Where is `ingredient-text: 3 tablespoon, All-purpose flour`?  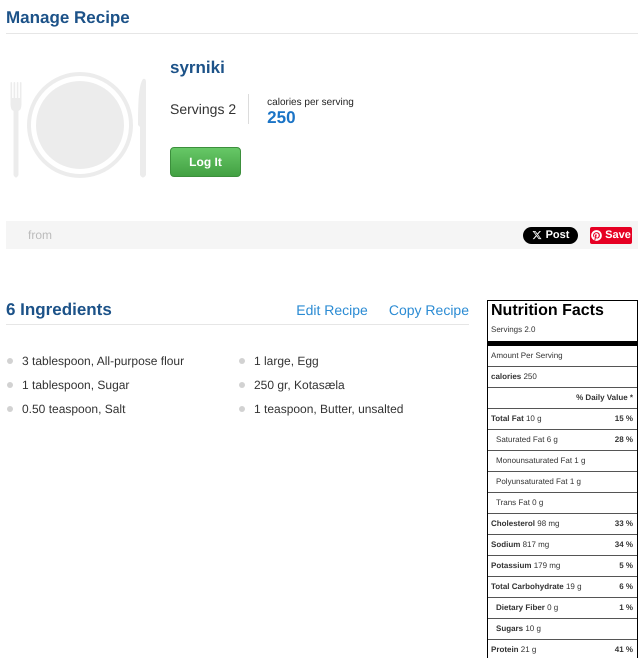 ingredient-text: 3 tablespoon, All-purpose flour is located at coordinates (103, 361).